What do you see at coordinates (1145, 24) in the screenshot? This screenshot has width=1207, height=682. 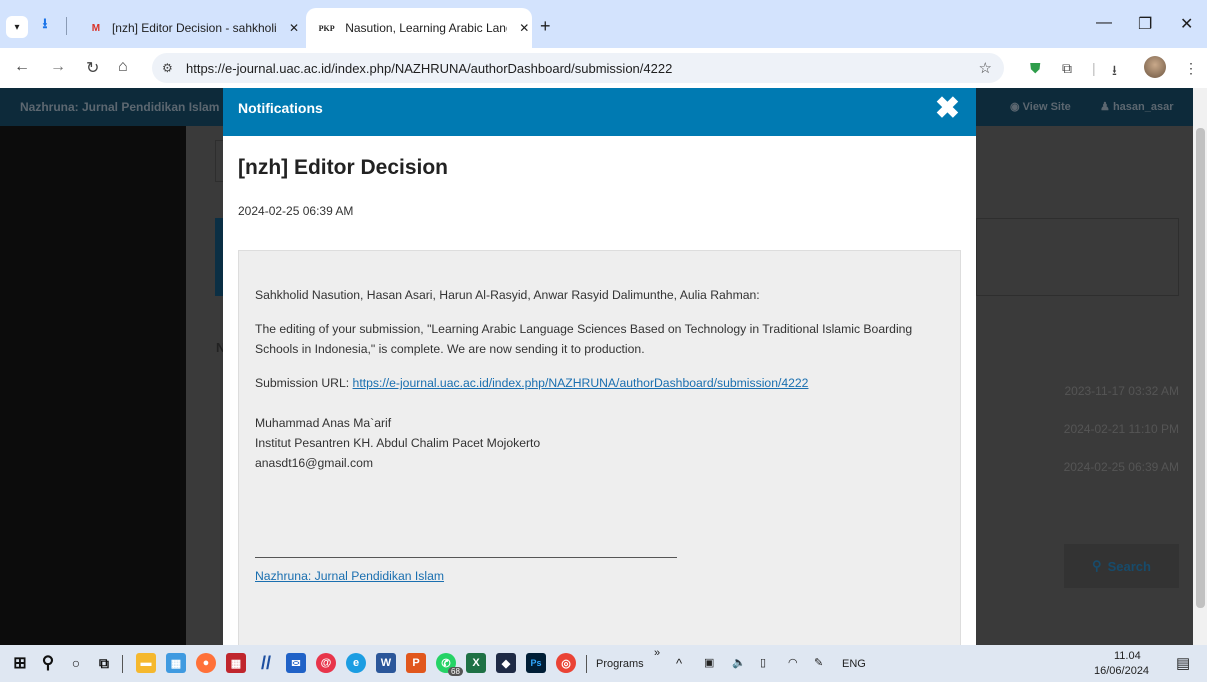 I see `restore-button: ❐` at bounding box center [1145, 24].